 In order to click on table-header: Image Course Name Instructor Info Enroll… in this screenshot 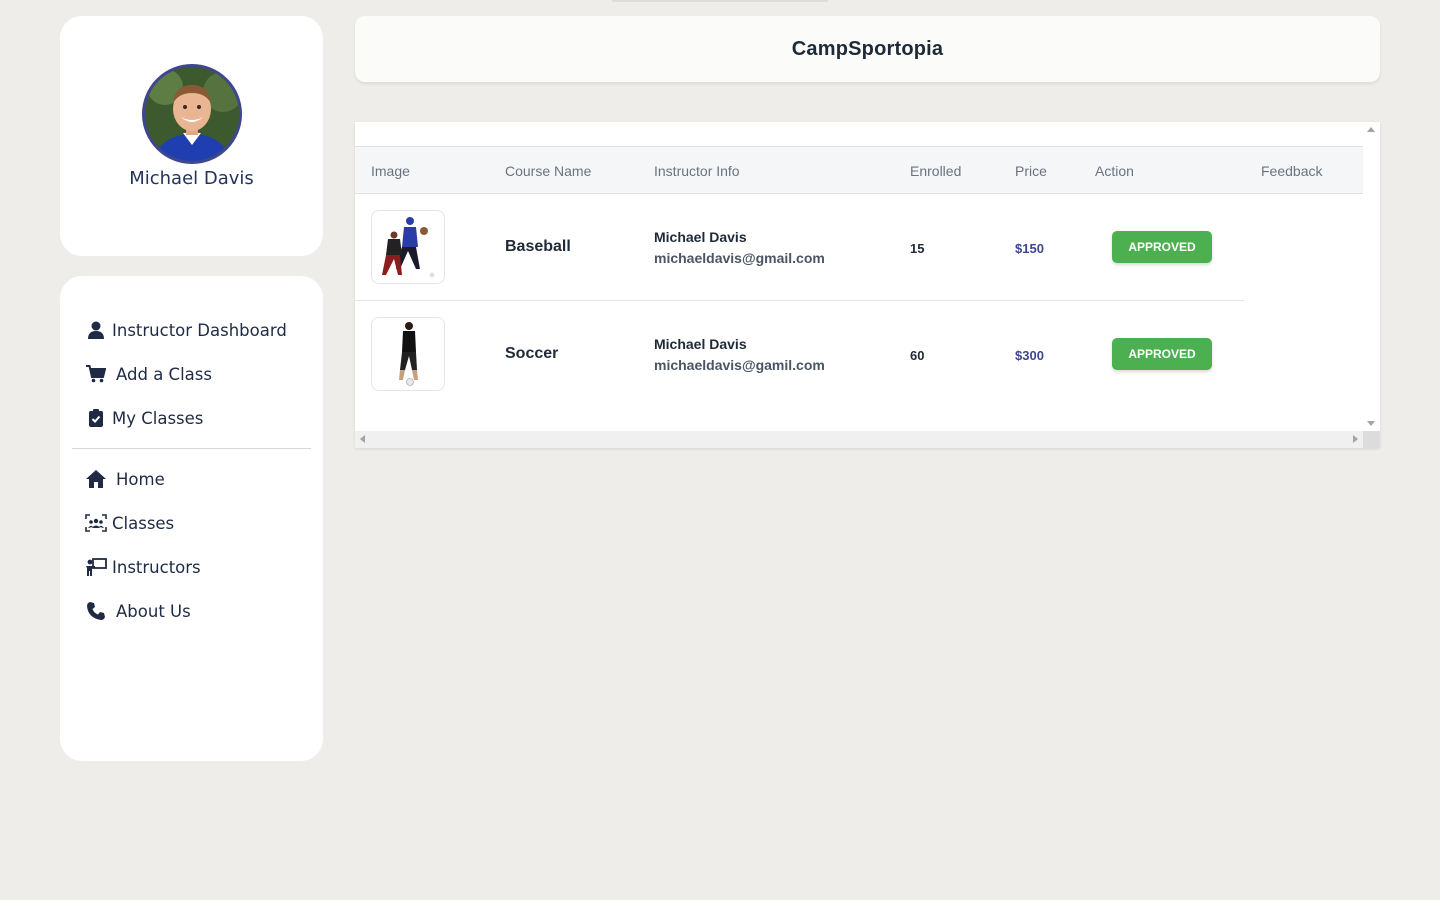, I will do `click(859, 170)`.